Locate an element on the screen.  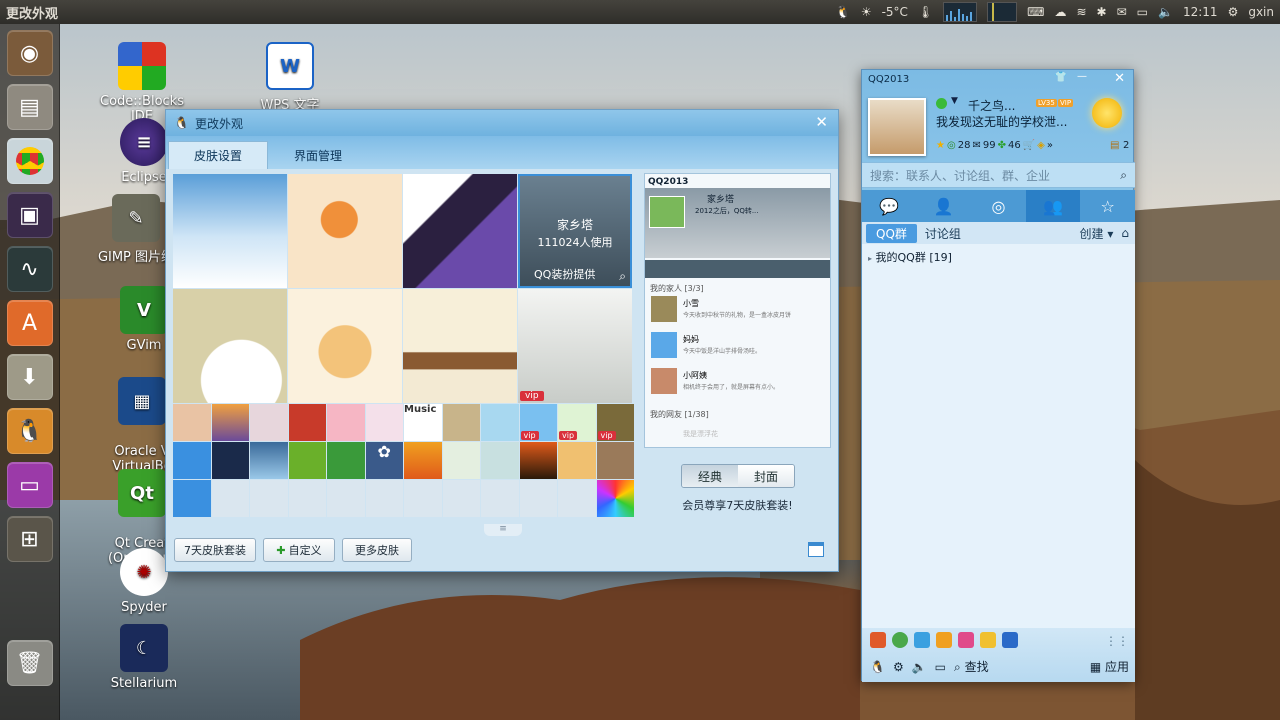
temperature: -5°C is located at coordinates (895, 12).